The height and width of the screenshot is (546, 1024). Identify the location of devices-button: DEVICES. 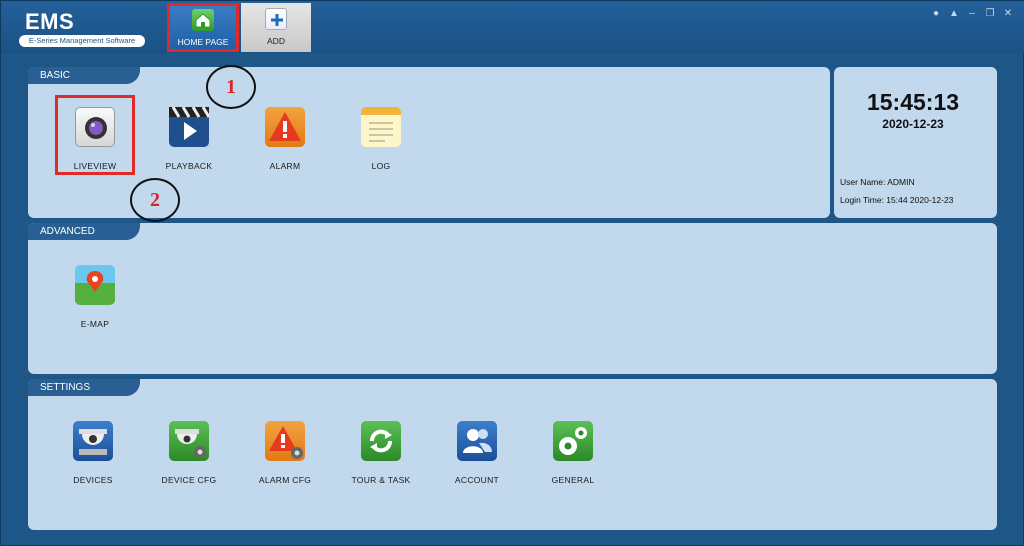
(93, 453).